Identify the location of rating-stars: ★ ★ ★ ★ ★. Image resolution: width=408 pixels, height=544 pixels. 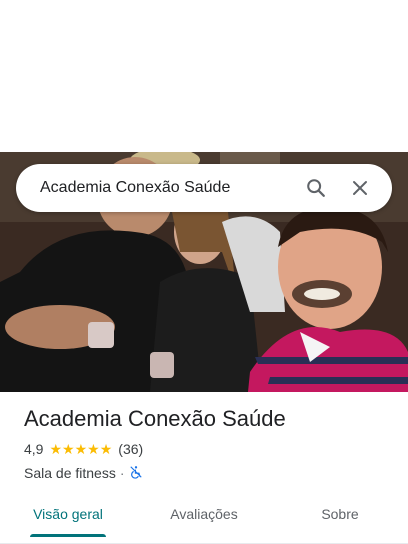
(80, 449).